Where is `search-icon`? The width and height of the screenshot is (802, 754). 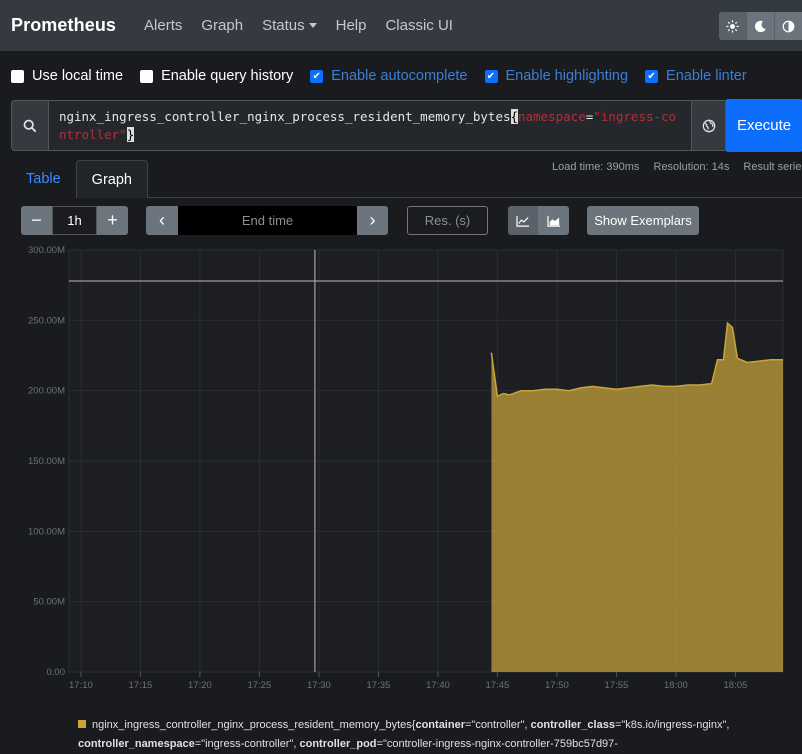 search-icon is located at coordinates (29, 125).